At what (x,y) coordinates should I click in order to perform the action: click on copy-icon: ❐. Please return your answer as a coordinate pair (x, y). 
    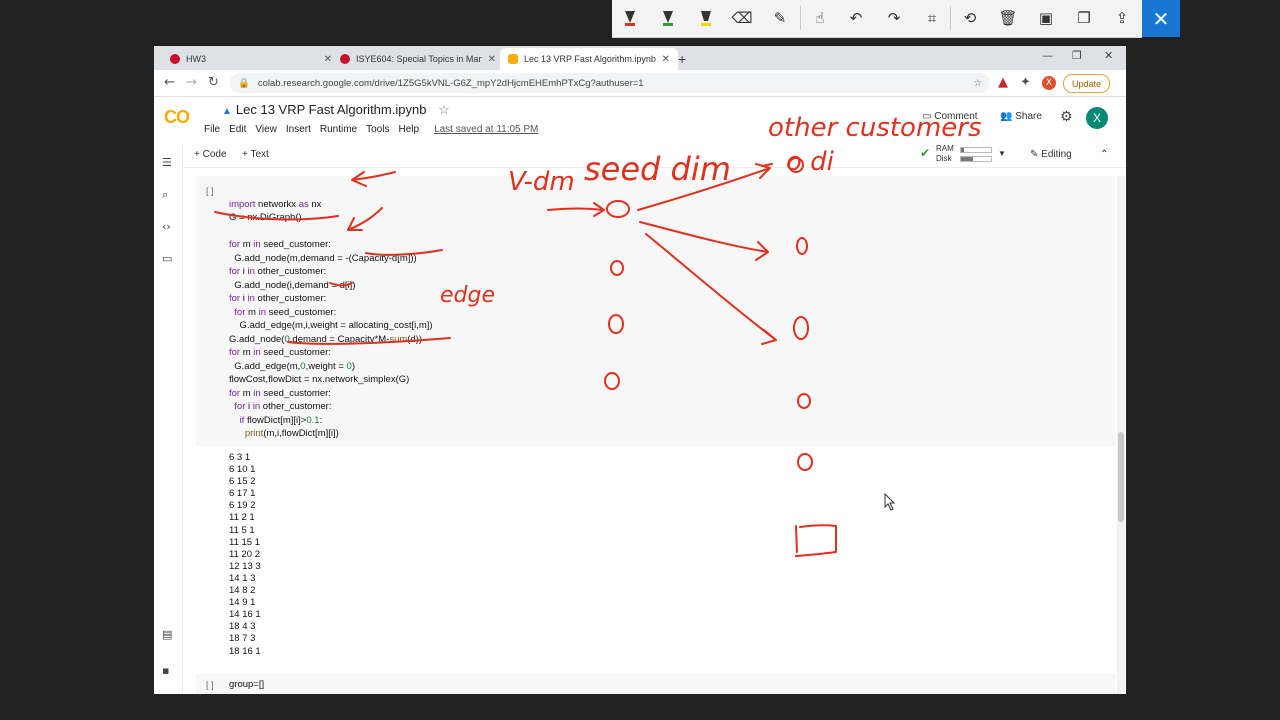
    Looking at the image, I should click on (1084, 18).